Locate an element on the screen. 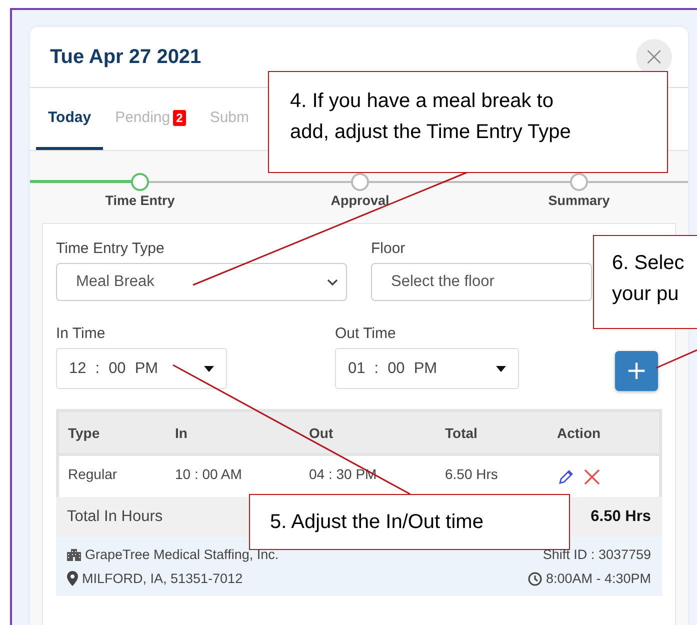 This screenshot has height=625, width=697. location-pin-icon is located at coordinates (72, 578).